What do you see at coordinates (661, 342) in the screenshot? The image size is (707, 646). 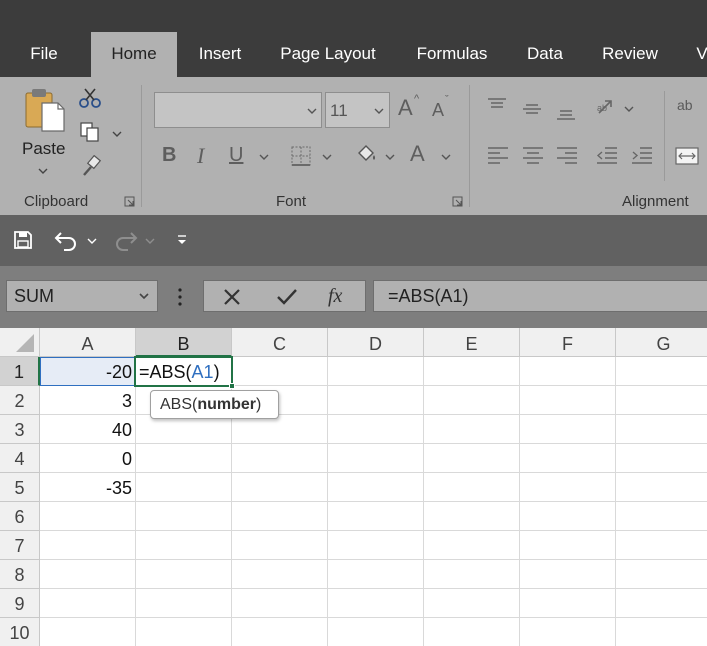 I see `column-header-g: G` at bounding box center [661, 342].